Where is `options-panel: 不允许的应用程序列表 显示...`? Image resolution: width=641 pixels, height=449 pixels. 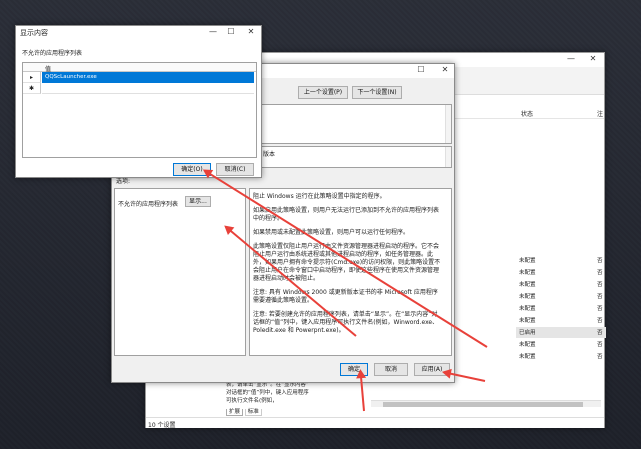
options-panel: 不允许的应用程序列表 显示... is located at coordinates (180, 272).